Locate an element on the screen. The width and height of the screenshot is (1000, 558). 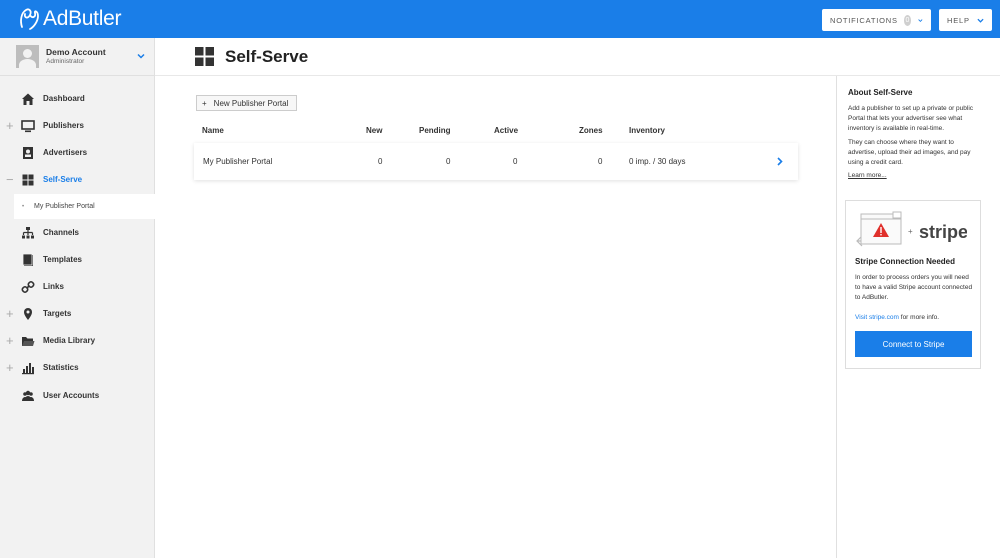
stripe-com-link: Visit stripe.com is located at coordinates (877, 317).